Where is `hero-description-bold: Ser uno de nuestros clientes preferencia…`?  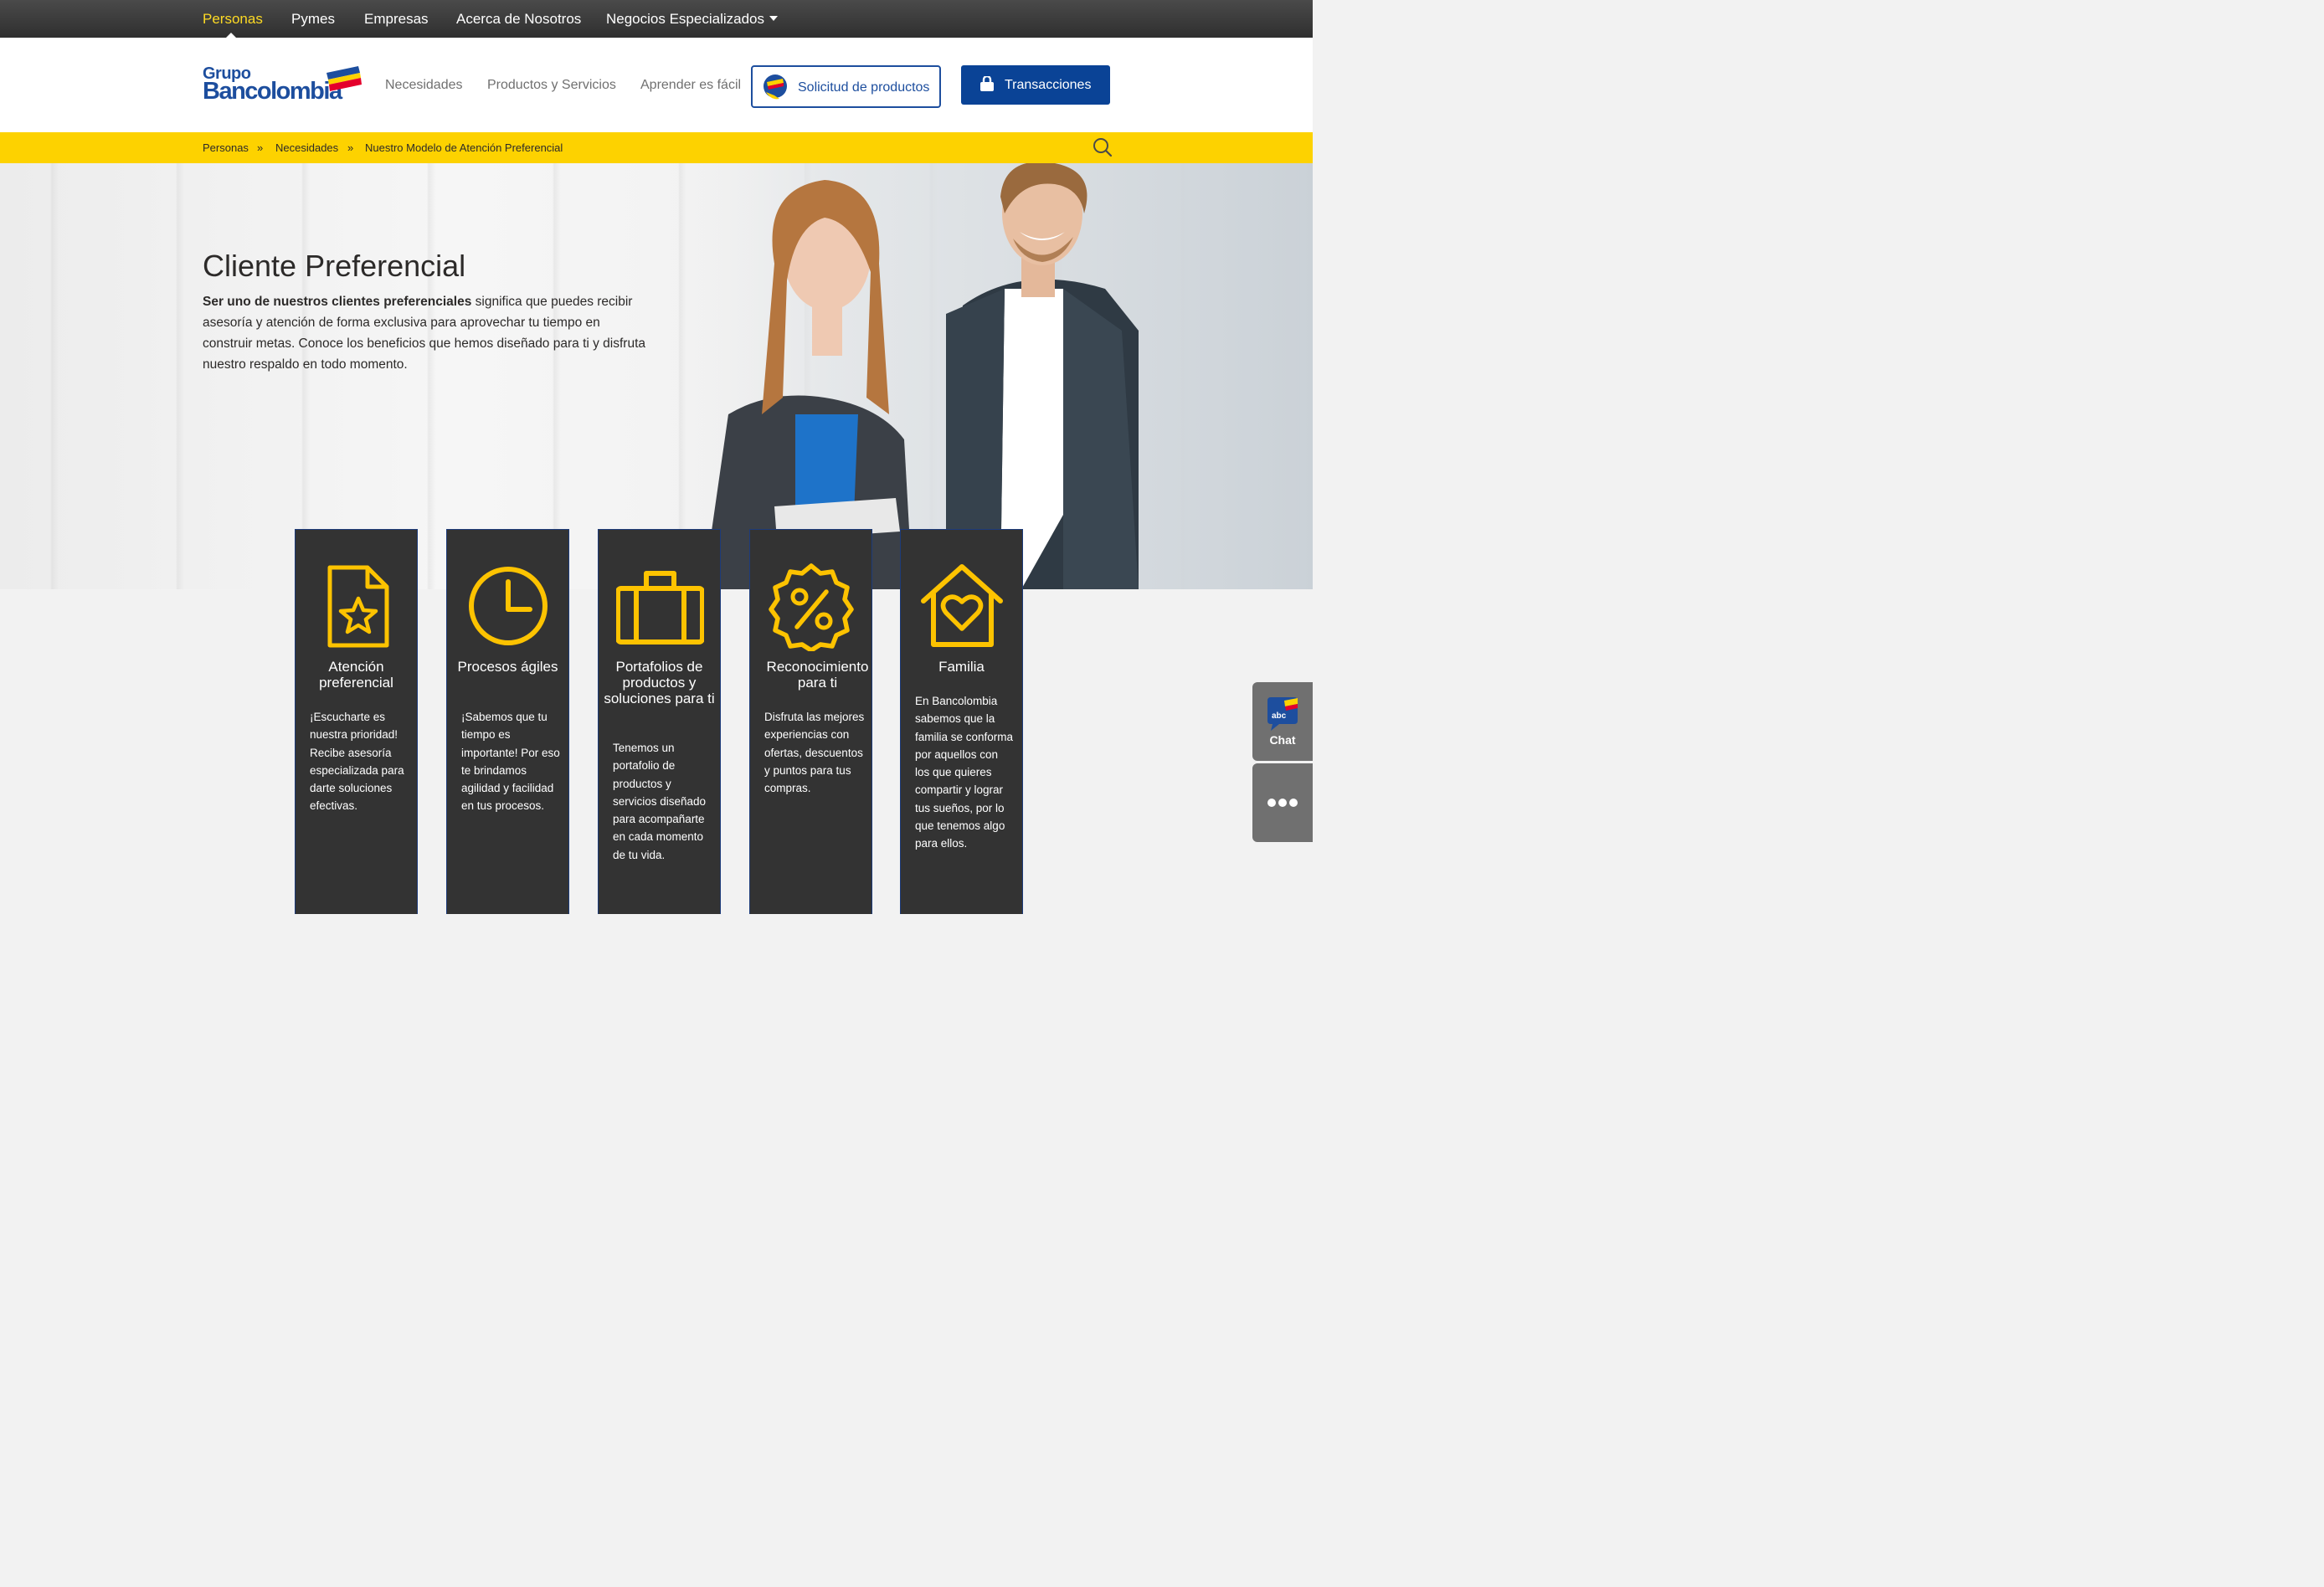 hero-description-bold: Ser uno de nuestros clientes preferencia… is located at coordinates (338, 302).